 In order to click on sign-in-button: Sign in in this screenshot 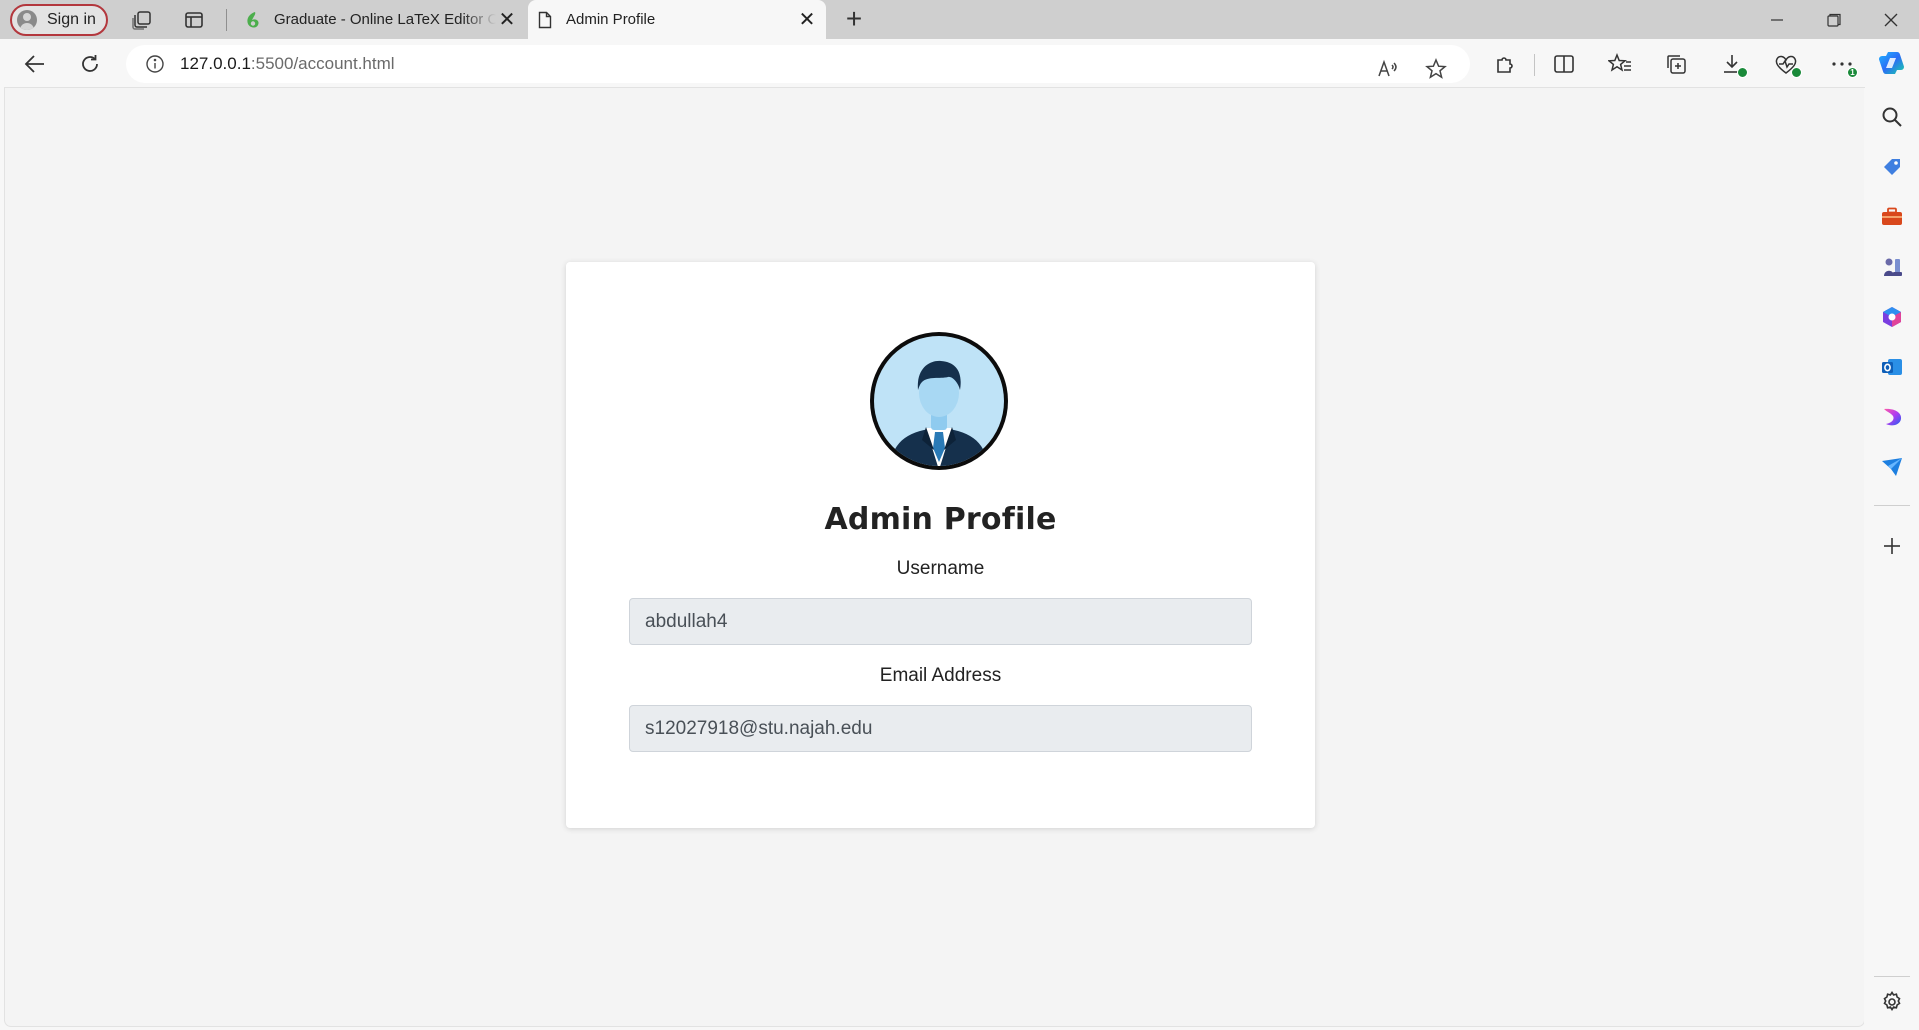, I will do `click(59, 20)`.